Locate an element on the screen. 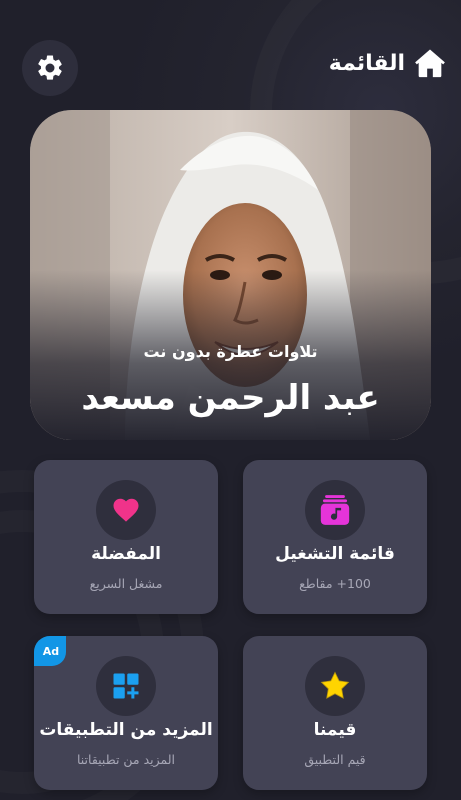  music-playlist-icon is located at coordinates (335, 510).